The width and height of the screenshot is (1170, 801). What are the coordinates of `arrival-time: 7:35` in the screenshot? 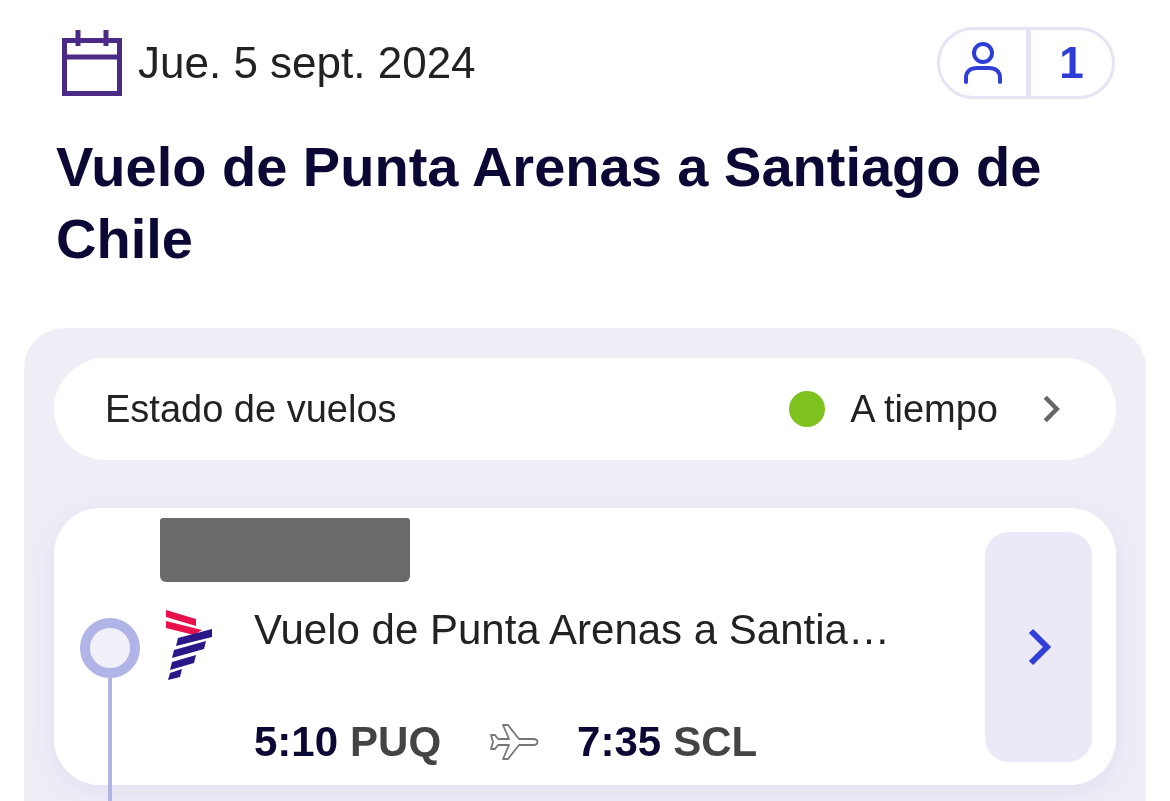 It's located at (619, 742).